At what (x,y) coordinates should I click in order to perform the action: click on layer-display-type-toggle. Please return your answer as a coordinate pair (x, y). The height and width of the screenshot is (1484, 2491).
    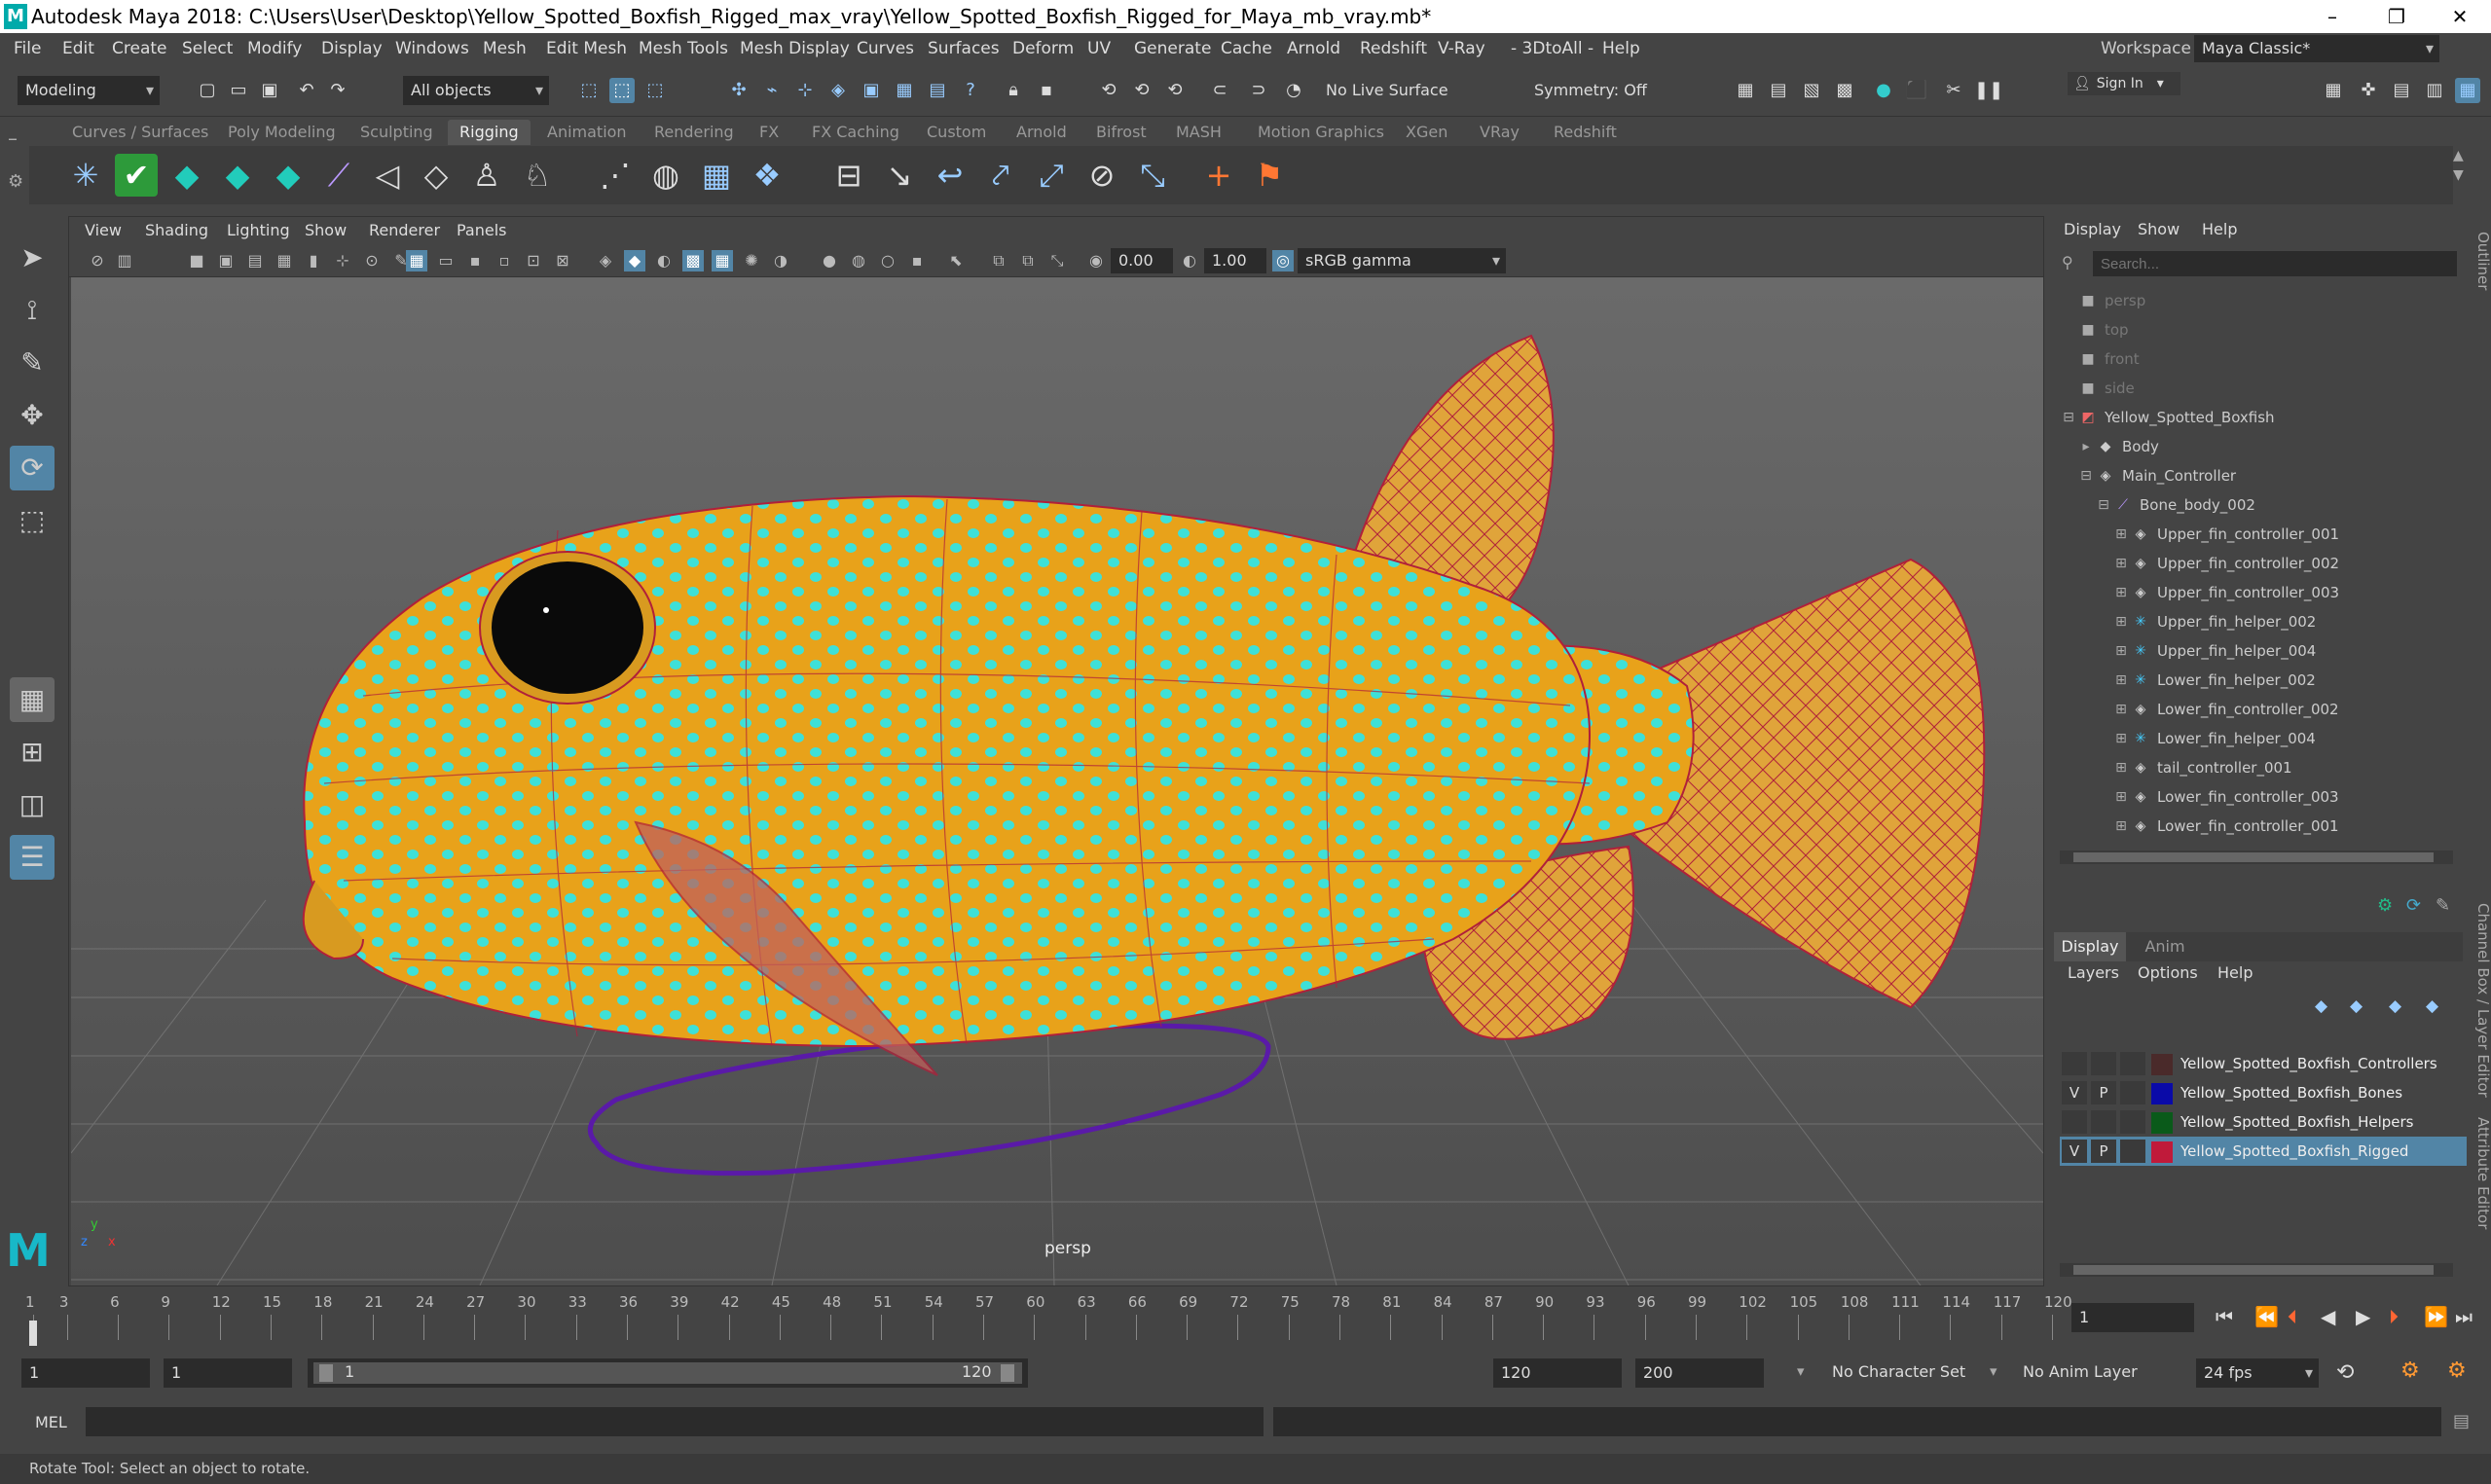
    Looking at the image, I should click on (2132, 1122).